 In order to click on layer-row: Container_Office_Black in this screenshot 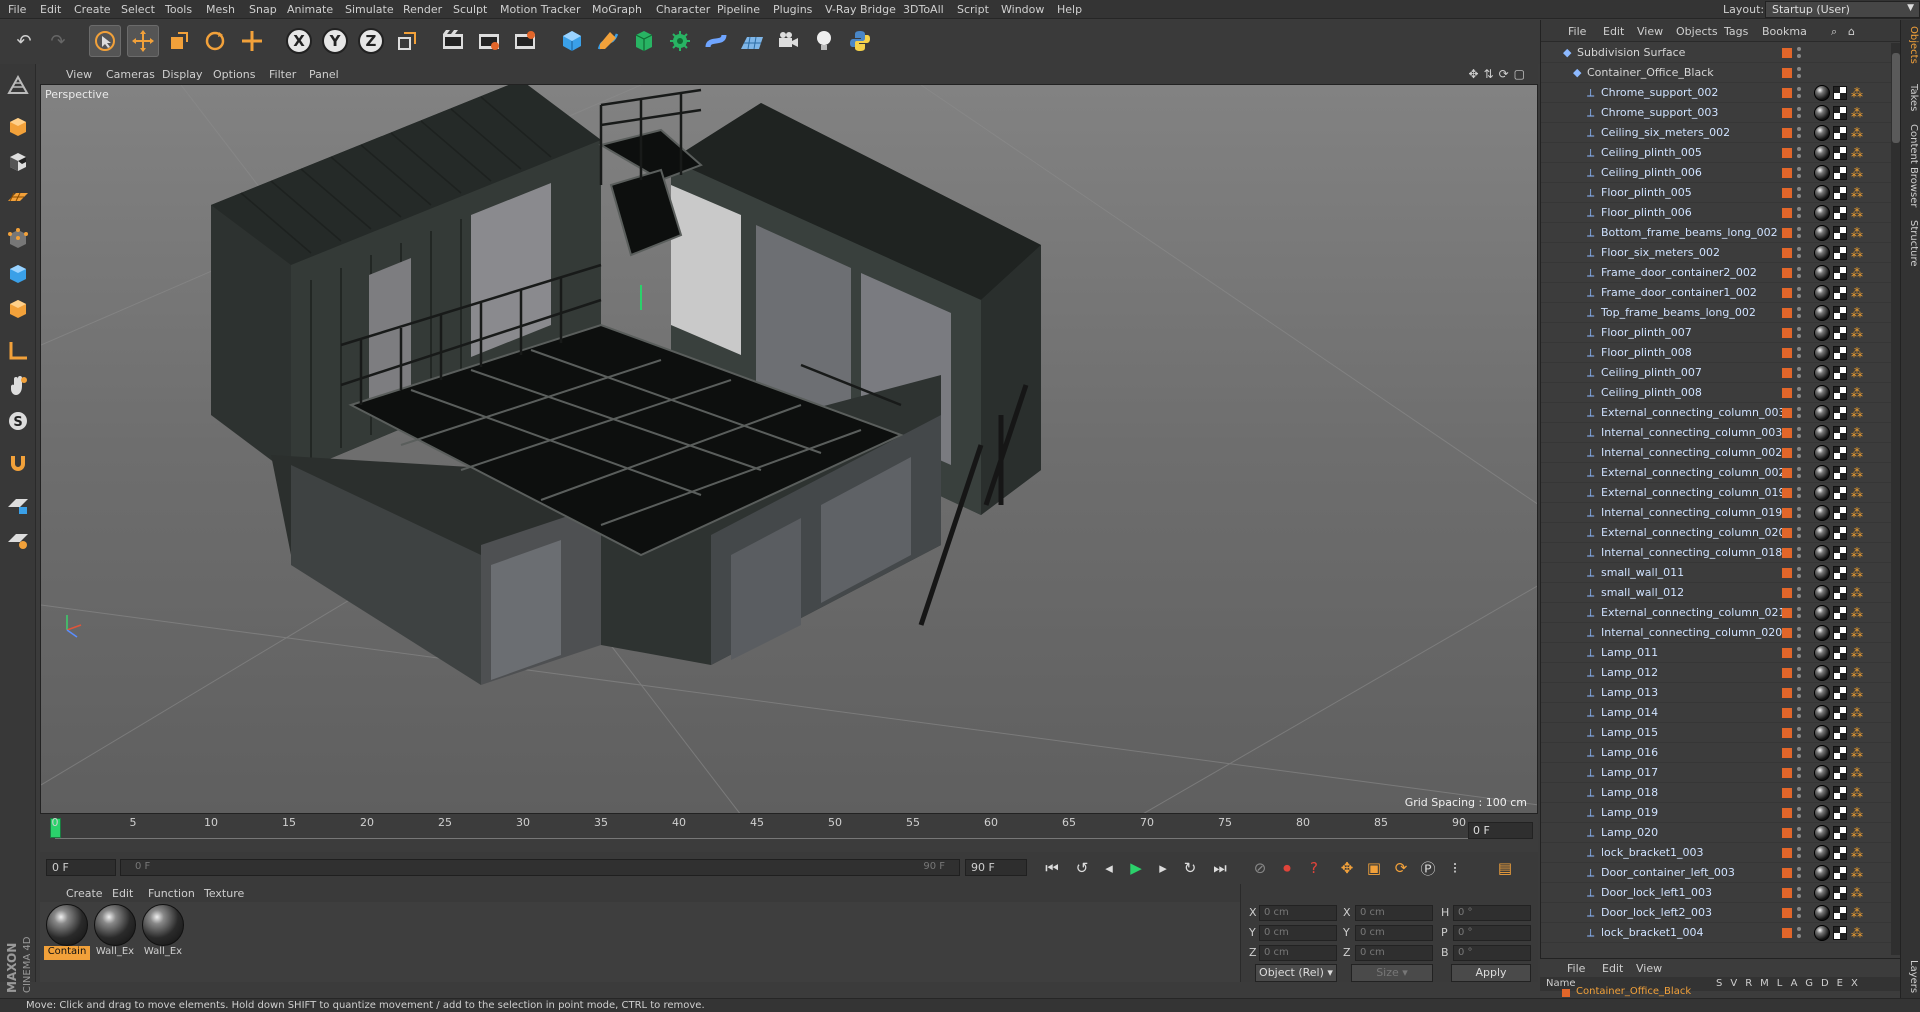, I will do `click(1720, 993)`.